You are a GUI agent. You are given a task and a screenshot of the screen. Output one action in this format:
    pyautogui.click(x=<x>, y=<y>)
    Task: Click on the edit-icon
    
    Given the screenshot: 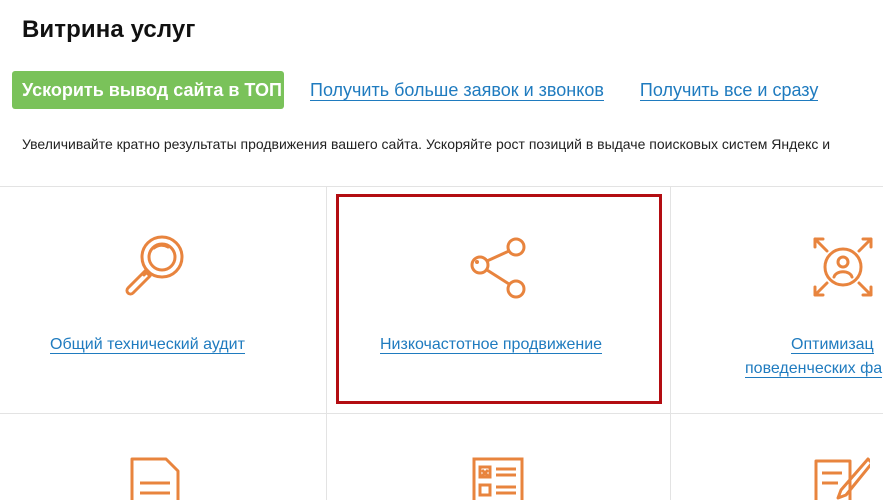 What is the action you would take?
    pyautogui.click(x=842, y=478)
    